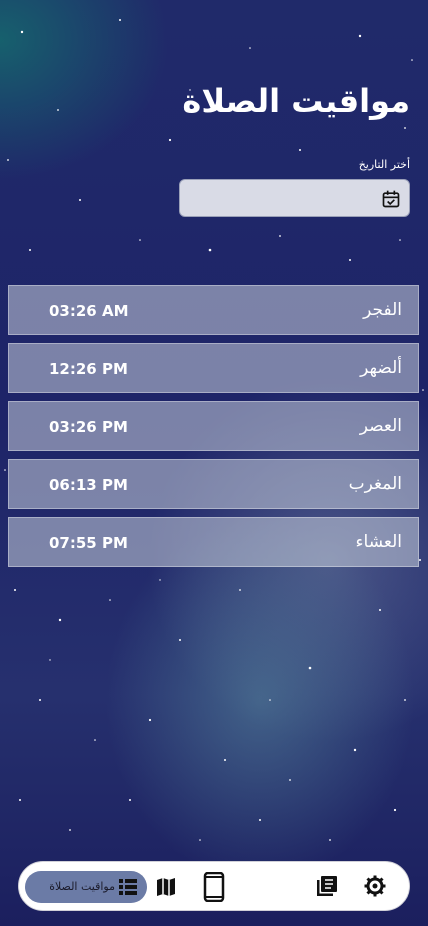 This screenshot has width=428, height=926. Describe the element at coordinates (296, 101) in the screenshot. I see `page-title: مواقيت الصلاة` at that location.